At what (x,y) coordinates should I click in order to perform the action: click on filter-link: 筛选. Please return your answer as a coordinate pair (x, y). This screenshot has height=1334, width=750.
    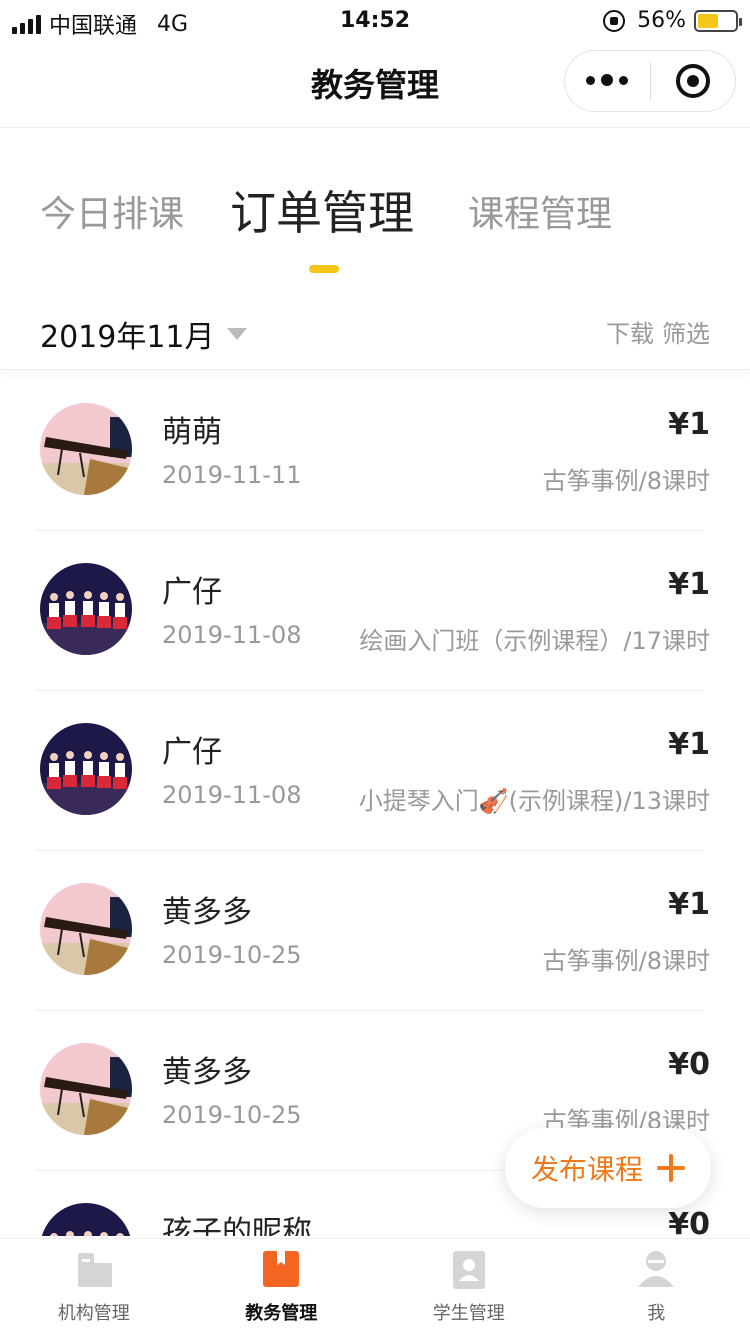
    Looking at the image, I should click on (686, 331).